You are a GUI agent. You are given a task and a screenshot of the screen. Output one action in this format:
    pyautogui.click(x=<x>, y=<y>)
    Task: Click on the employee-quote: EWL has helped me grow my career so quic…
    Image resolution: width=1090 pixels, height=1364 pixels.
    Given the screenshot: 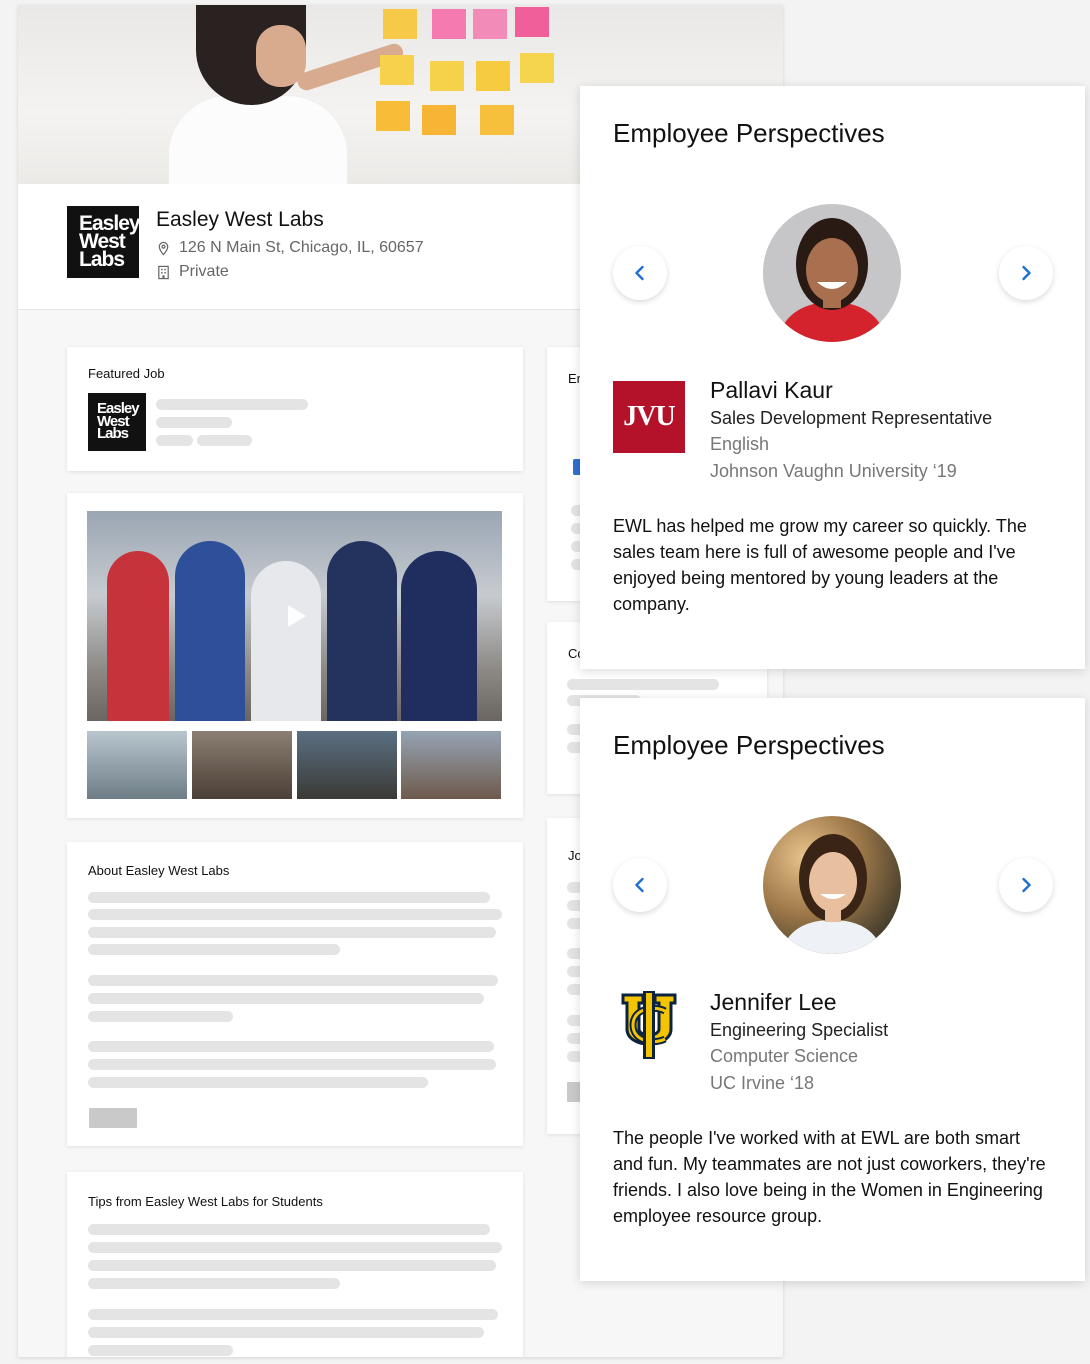 What is the action you would take?
    pyautogui.click(x=820, y=565)
    